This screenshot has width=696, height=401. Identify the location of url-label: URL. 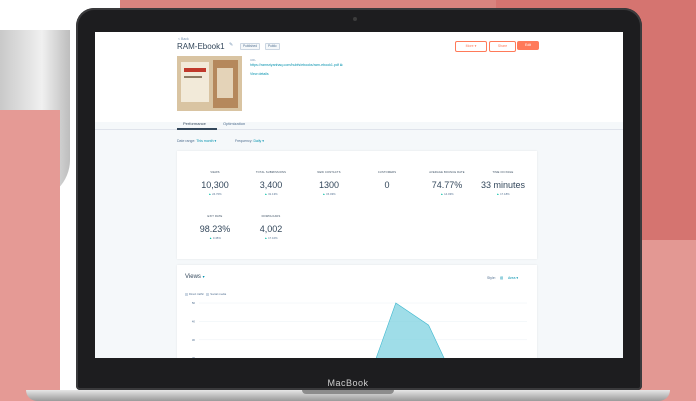
(253, 60).